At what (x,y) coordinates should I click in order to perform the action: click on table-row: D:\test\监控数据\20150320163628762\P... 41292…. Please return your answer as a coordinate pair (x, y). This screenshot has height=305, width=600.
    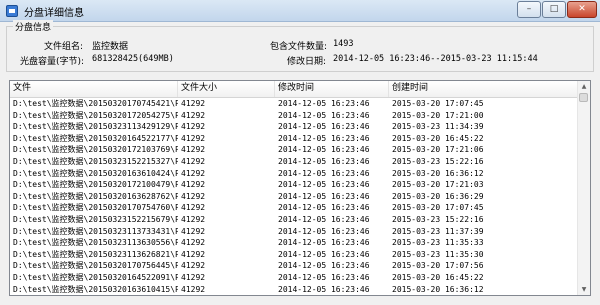
    Looking at the image, I should click on (294, 197).